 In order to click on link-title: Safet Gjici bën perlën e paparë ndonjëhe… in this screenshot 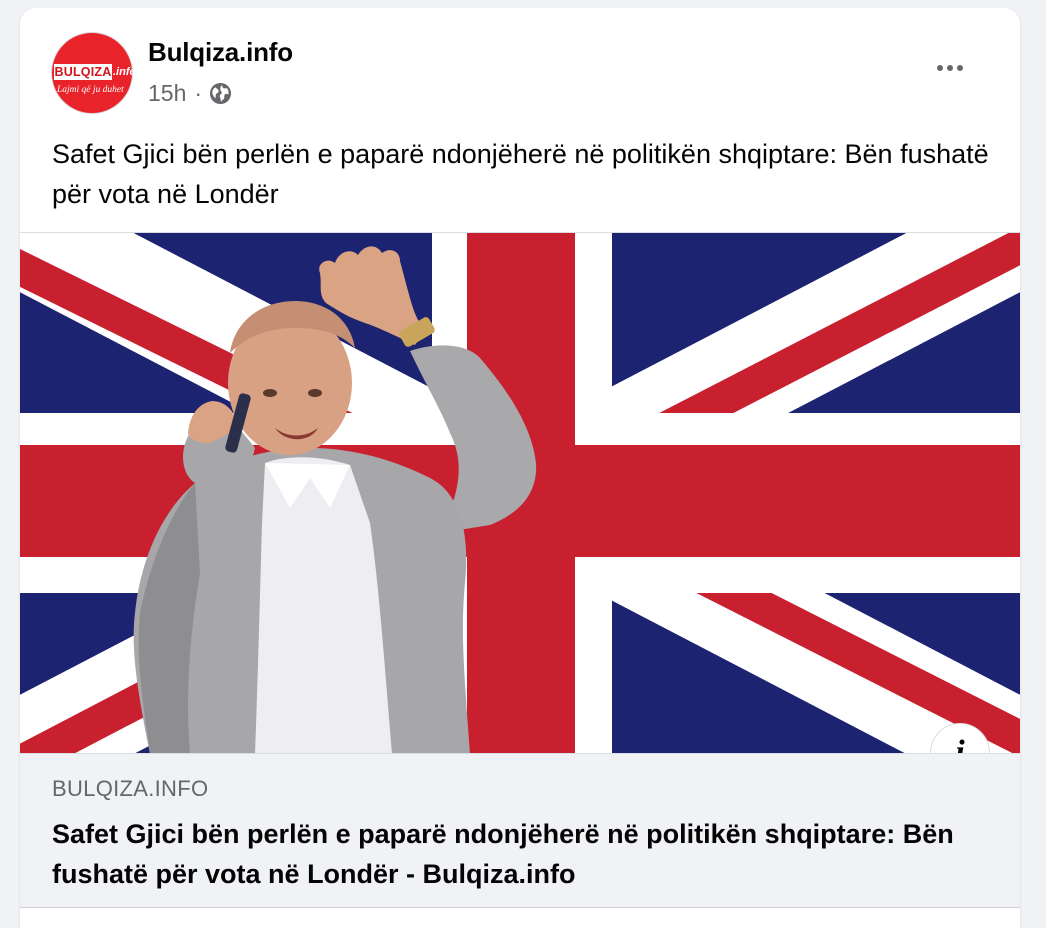, I will do `click(512, 854)`.